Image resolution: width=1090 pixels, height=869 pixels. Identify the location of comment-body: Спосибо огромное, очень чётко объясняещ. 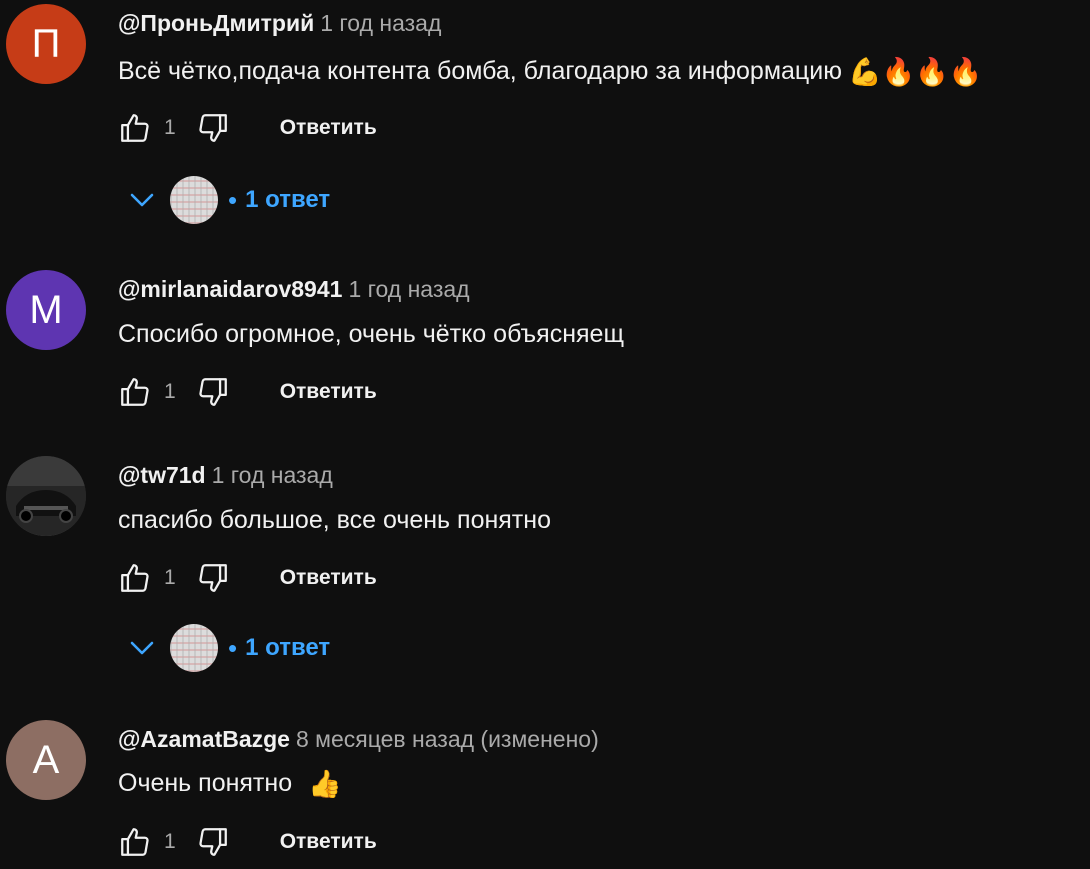
(371, 334).